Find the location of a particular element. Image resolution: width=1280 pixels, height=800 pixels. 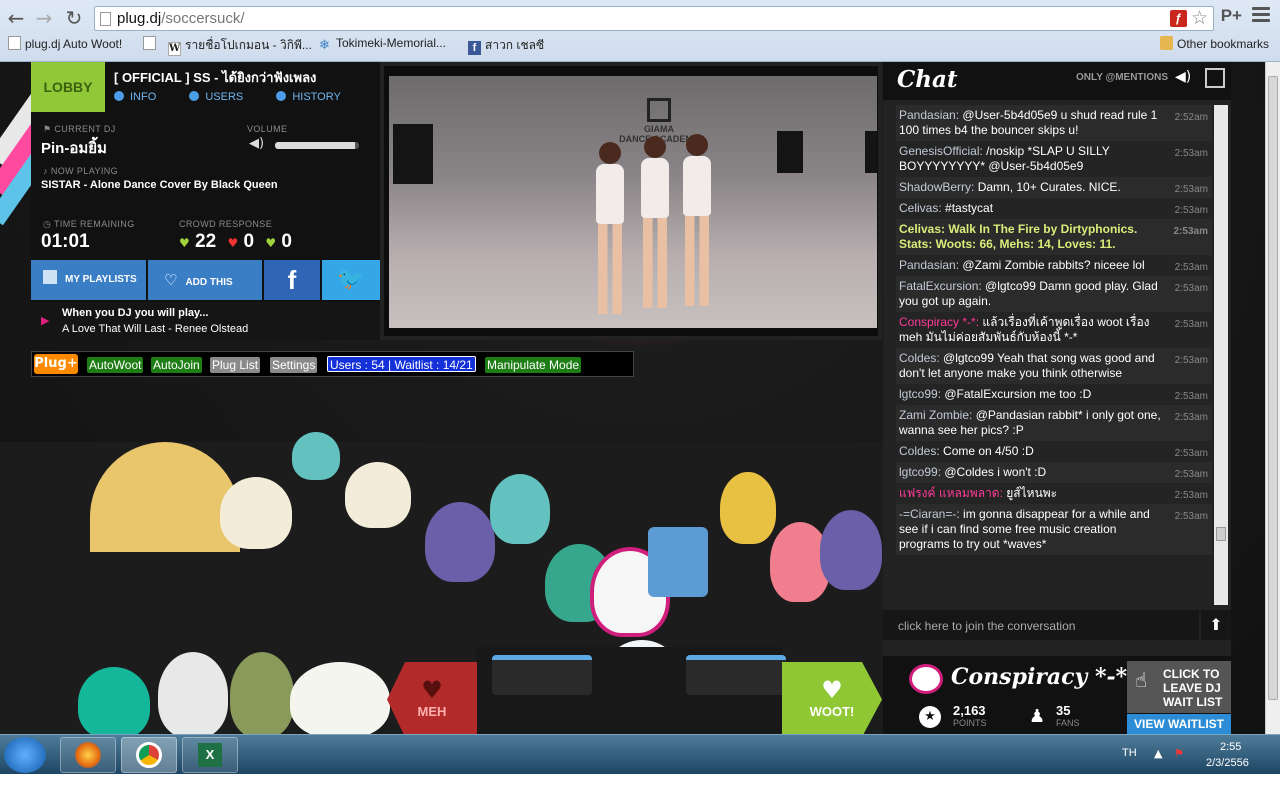

tab-info: INFO is located at coordinates (135, 97).